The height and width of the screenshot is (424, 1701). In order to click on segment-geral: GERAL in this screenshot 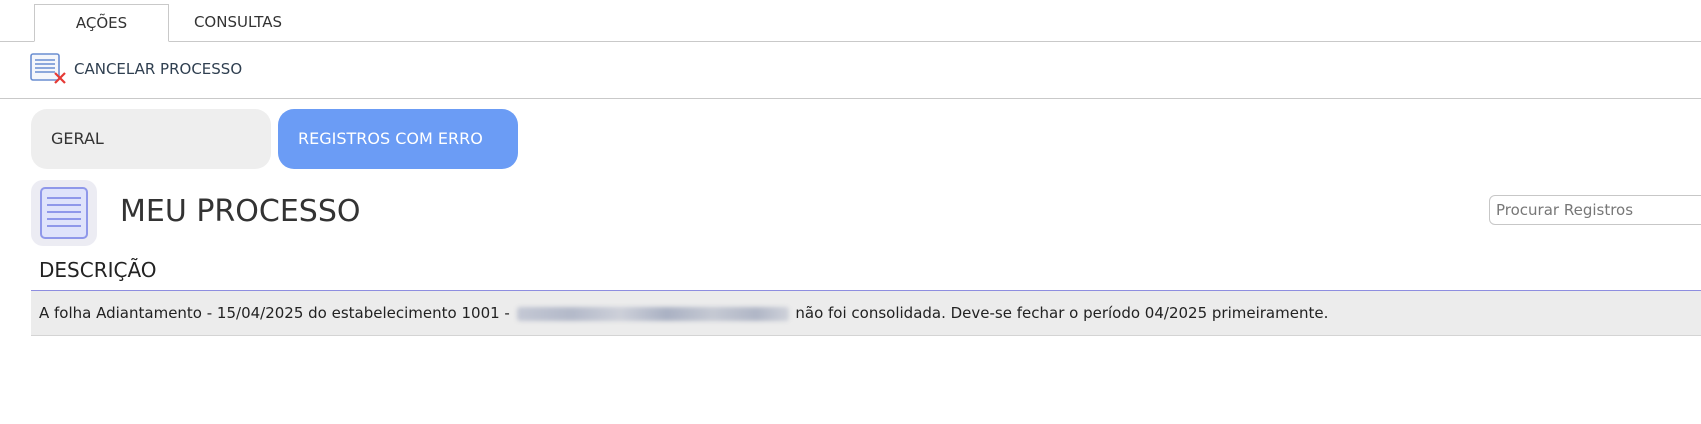, I will do `click(151, 139)`.